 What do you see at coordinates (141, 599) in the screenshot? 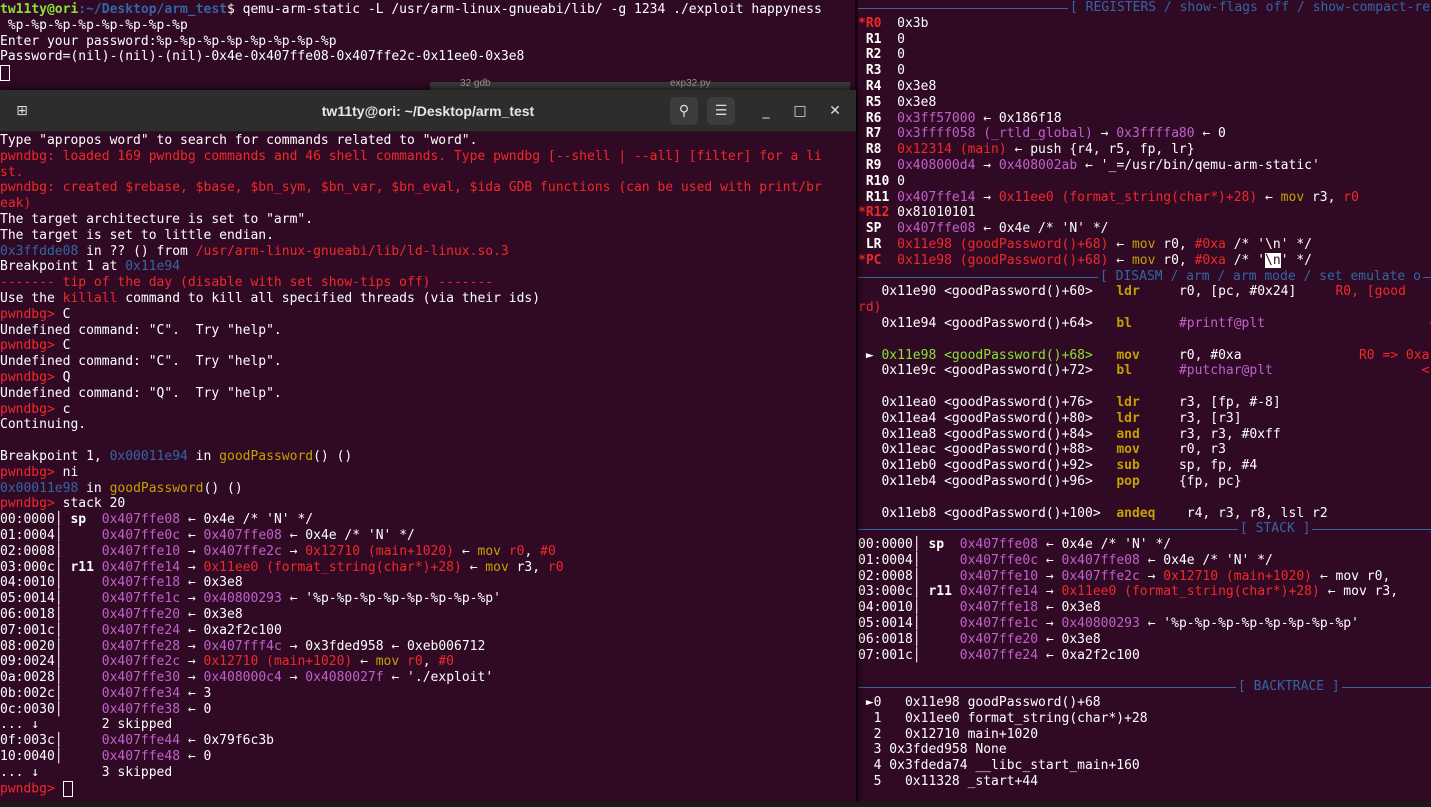
I see `stack-address: 0x407ffe1c` at bounding box center [141, 599].